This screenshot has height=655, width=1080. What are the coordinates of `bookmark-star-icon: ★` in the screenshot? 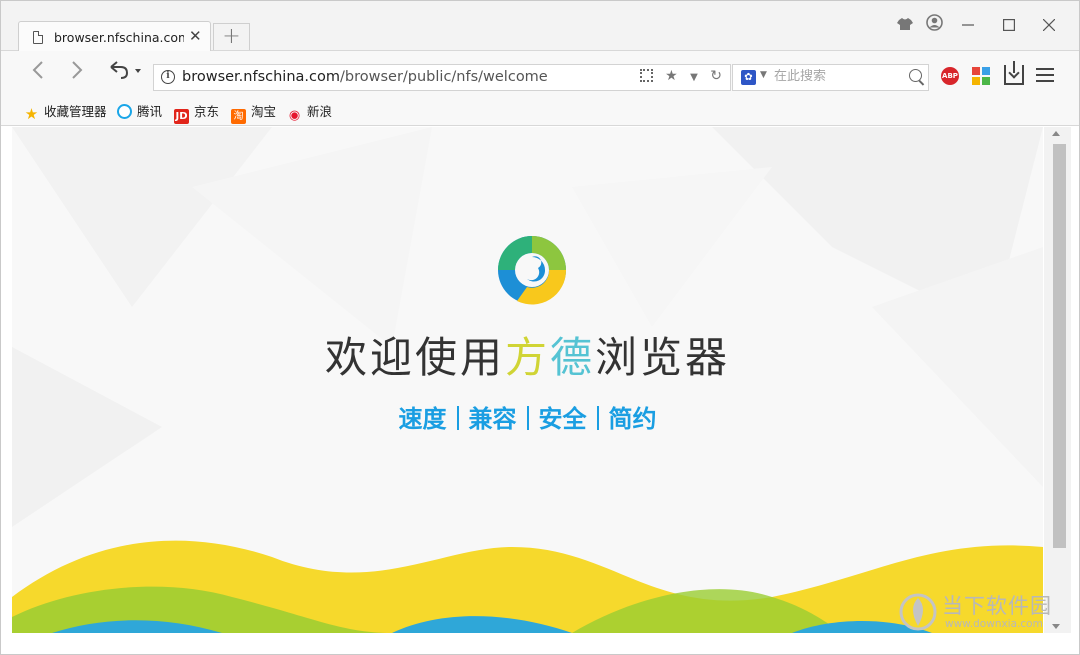 It's located at (671, 76).